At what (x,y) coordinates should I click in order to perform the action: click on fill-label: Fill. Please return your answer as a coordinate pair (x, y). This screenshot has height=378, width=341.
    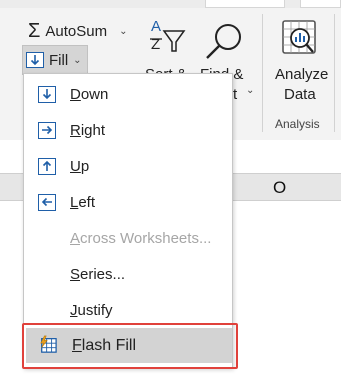
    Looking at the image, I should click on (59, 60).